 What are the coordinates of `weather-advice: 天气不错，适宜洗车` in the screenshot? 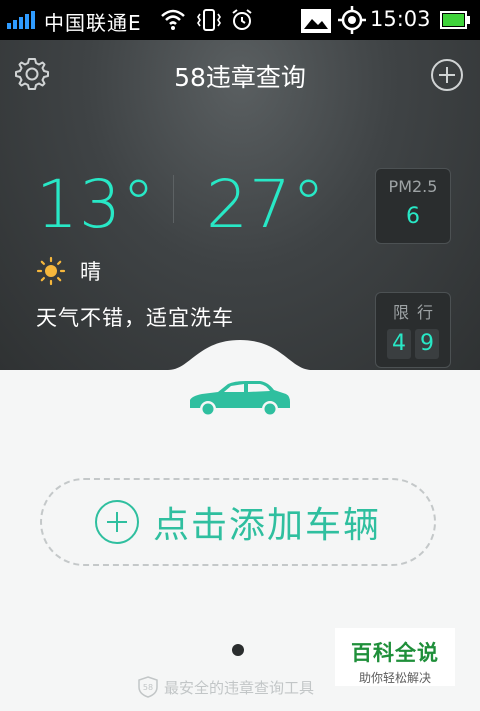 It's located at (135, 318).